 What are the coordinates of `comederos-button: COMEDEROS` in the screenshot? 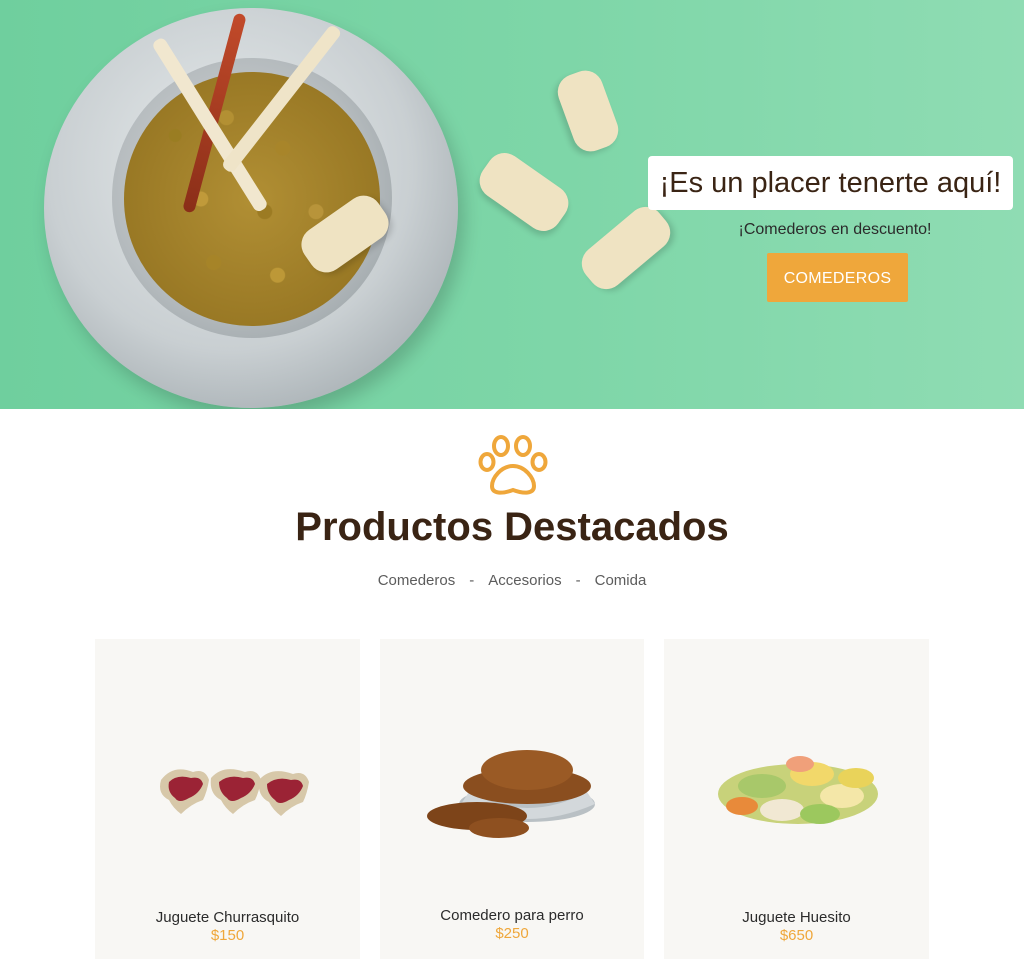 It's located at (837, 277).